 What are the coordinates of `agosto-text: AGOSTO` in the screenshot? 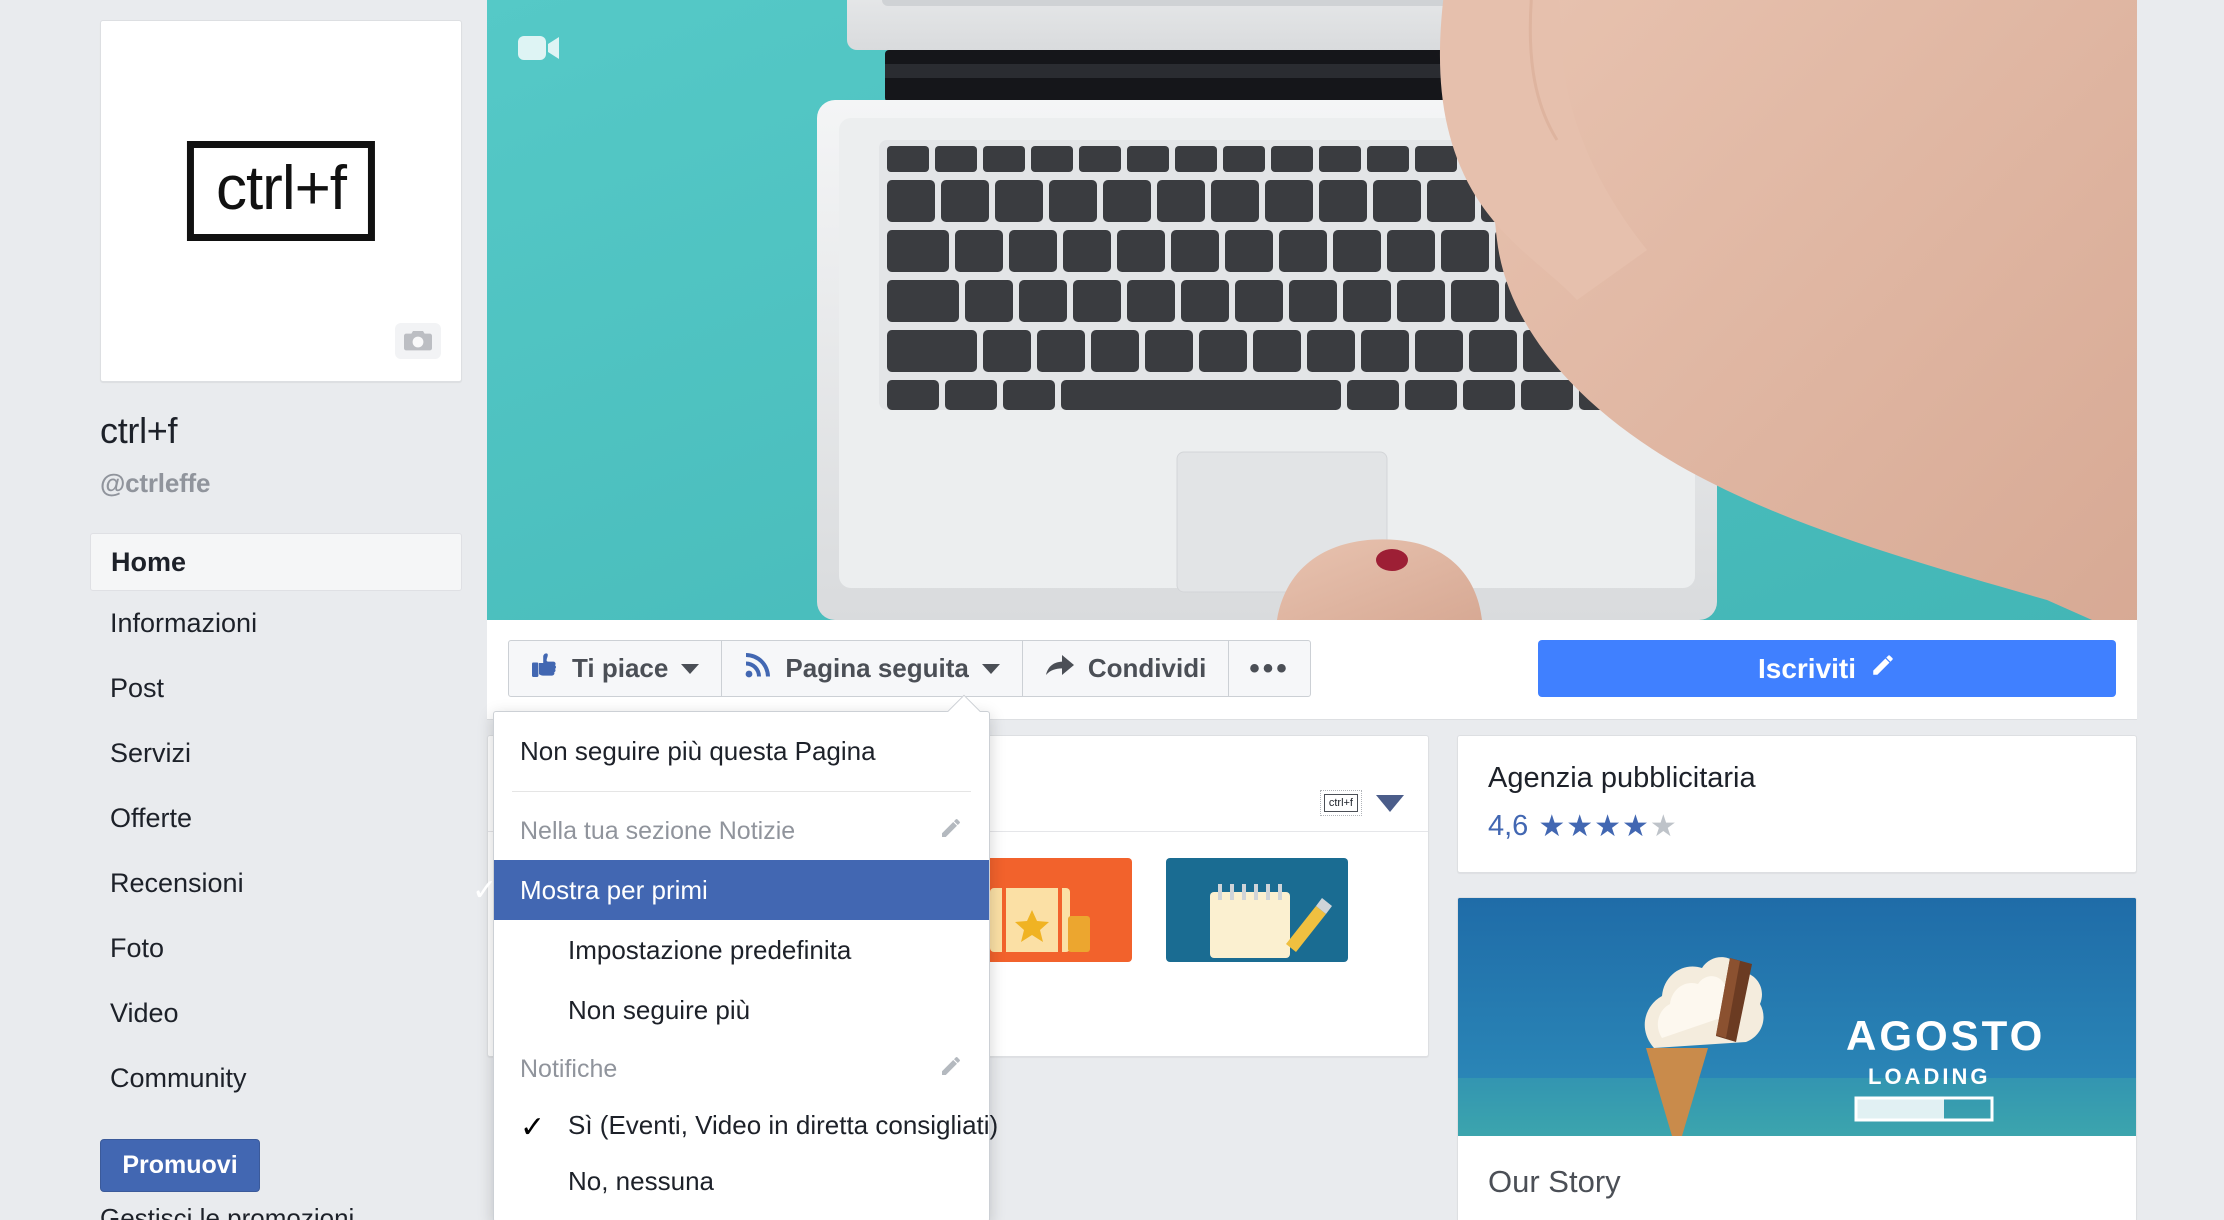 It's located at (1945, 1035).